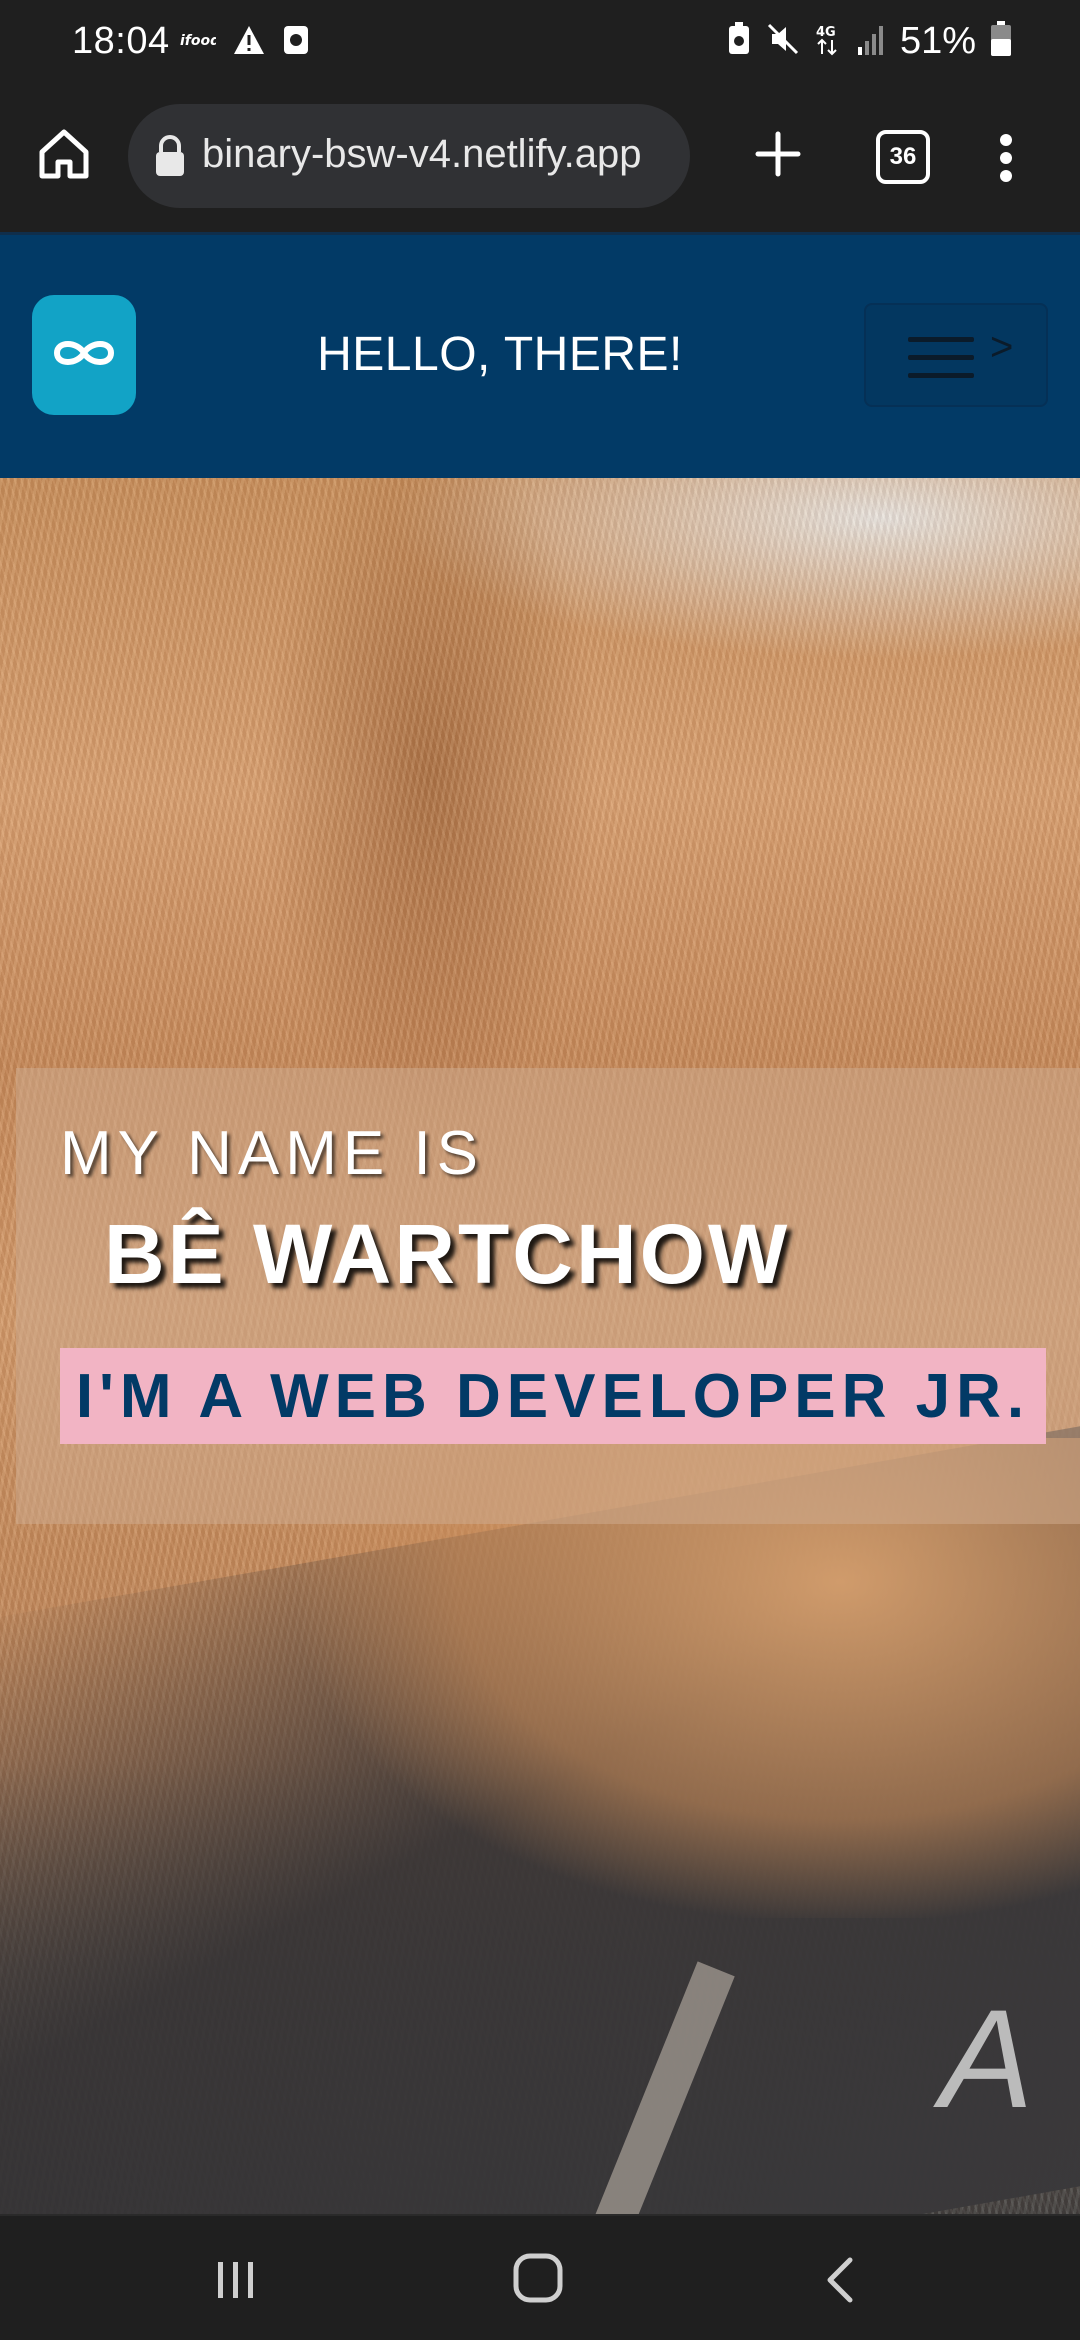 The image size is (1080, 2340). What do you see at coordinates (828, 41) in the screenshot?
I see `network-4g-icon: 4G` at bounding box center [828, 41].